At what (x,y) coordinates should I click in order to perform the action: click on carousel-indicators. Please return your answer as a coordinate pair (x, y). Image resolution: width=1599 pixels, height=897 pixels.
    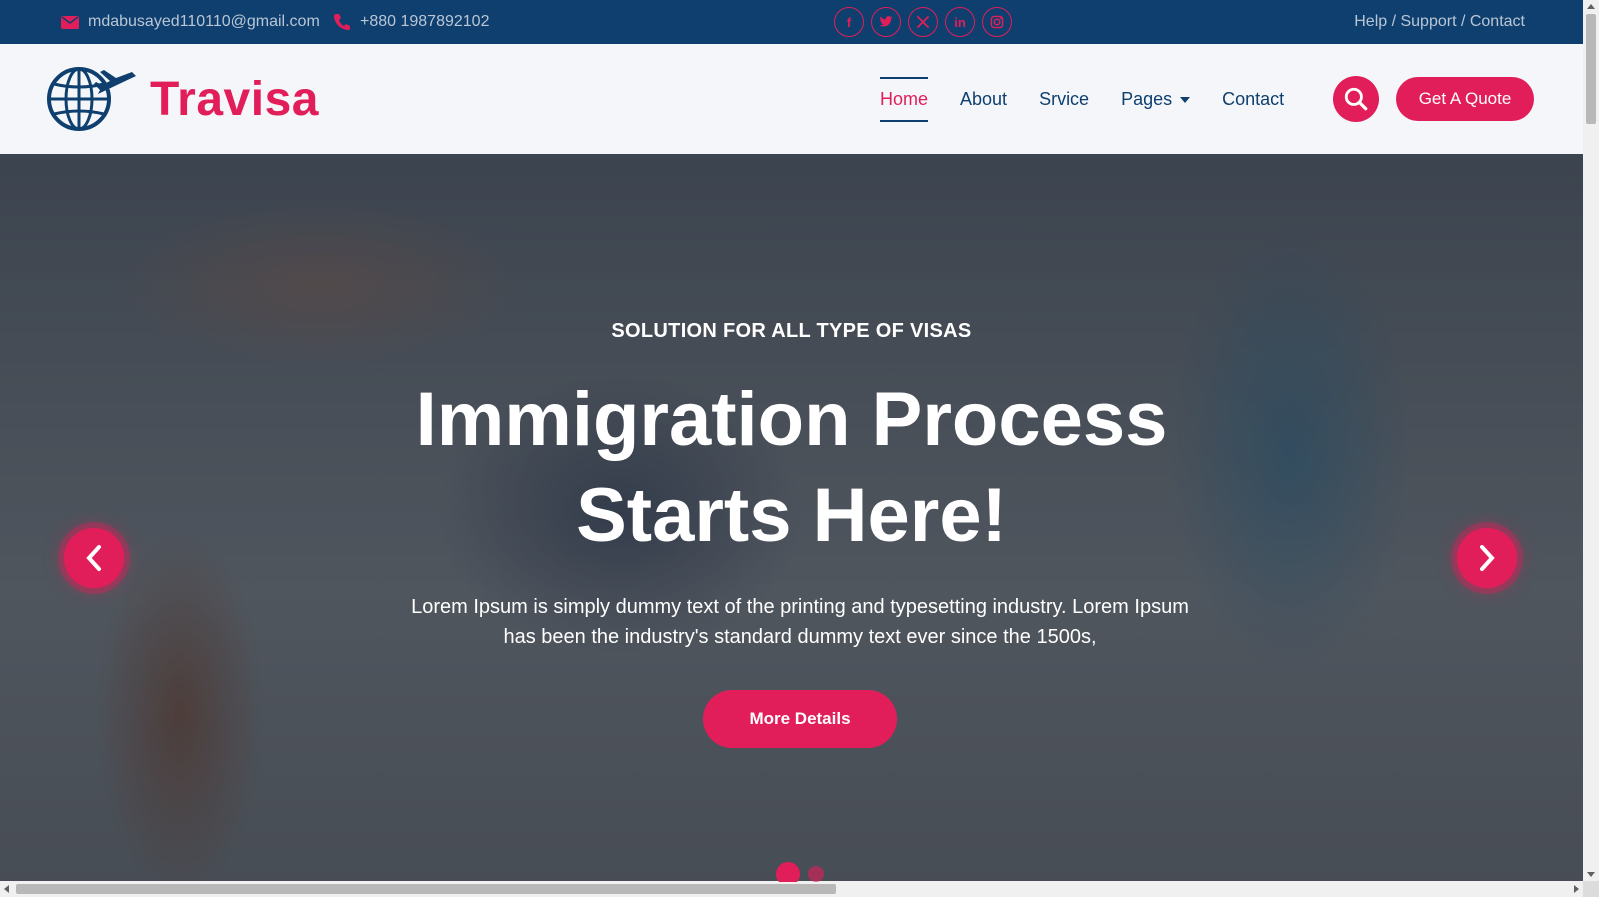
    Looking at the image, I should click on (800, 872).